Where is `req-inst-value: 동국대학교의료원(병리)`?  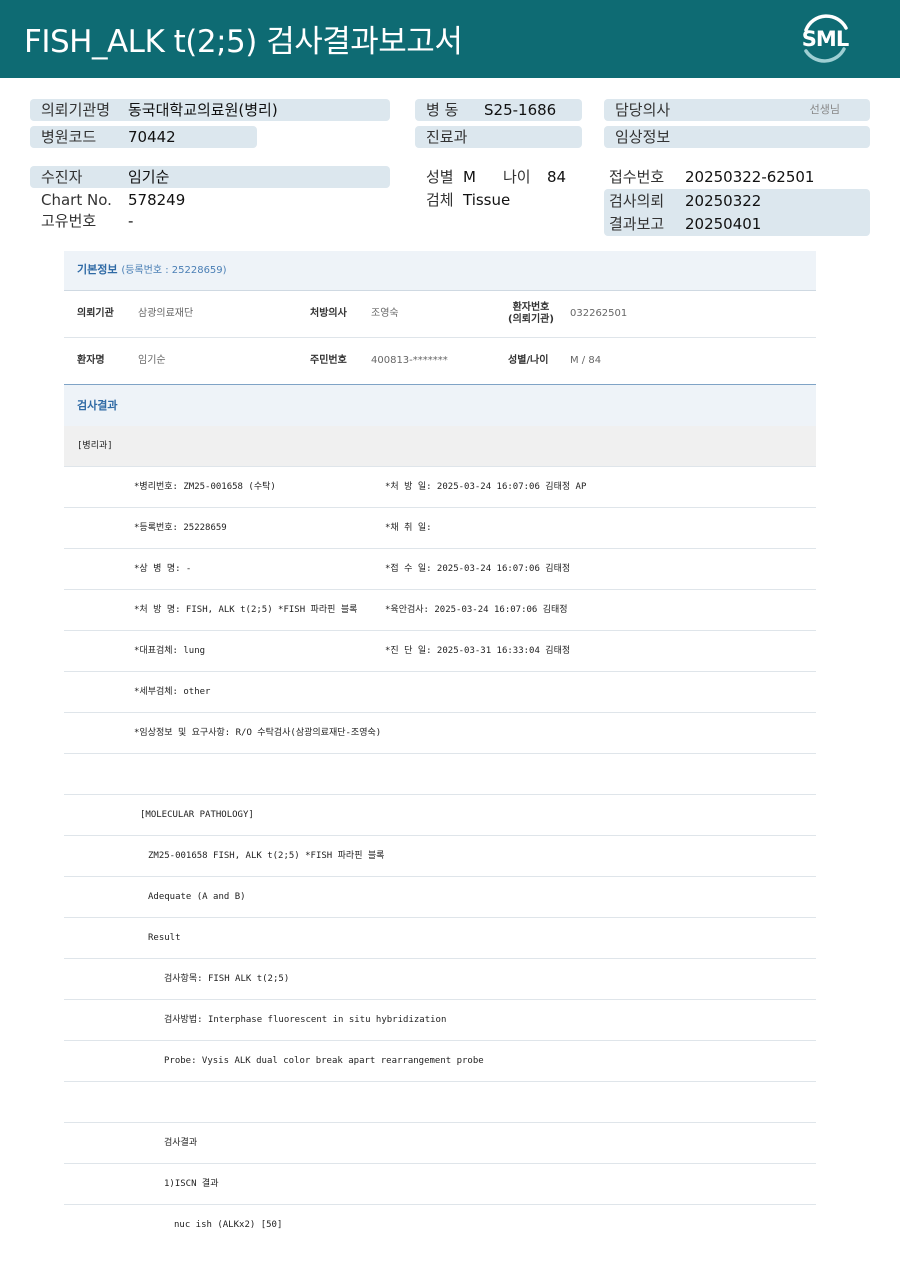 req-inst-value: 동국대학교의료원(병리) is located at coordinates (203, 110).